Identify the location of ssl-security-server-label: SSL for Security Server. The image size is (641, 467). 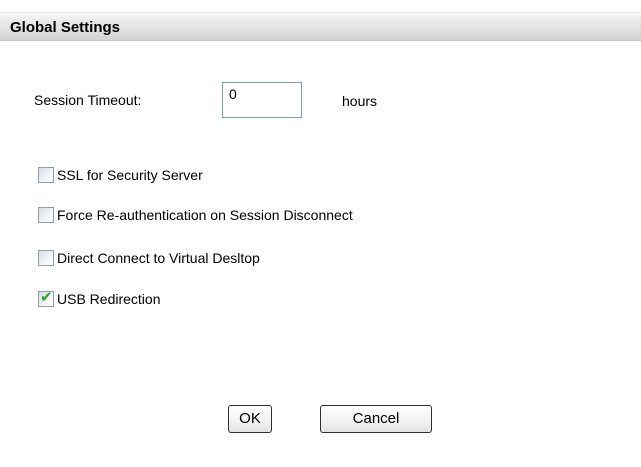
(130, 175).